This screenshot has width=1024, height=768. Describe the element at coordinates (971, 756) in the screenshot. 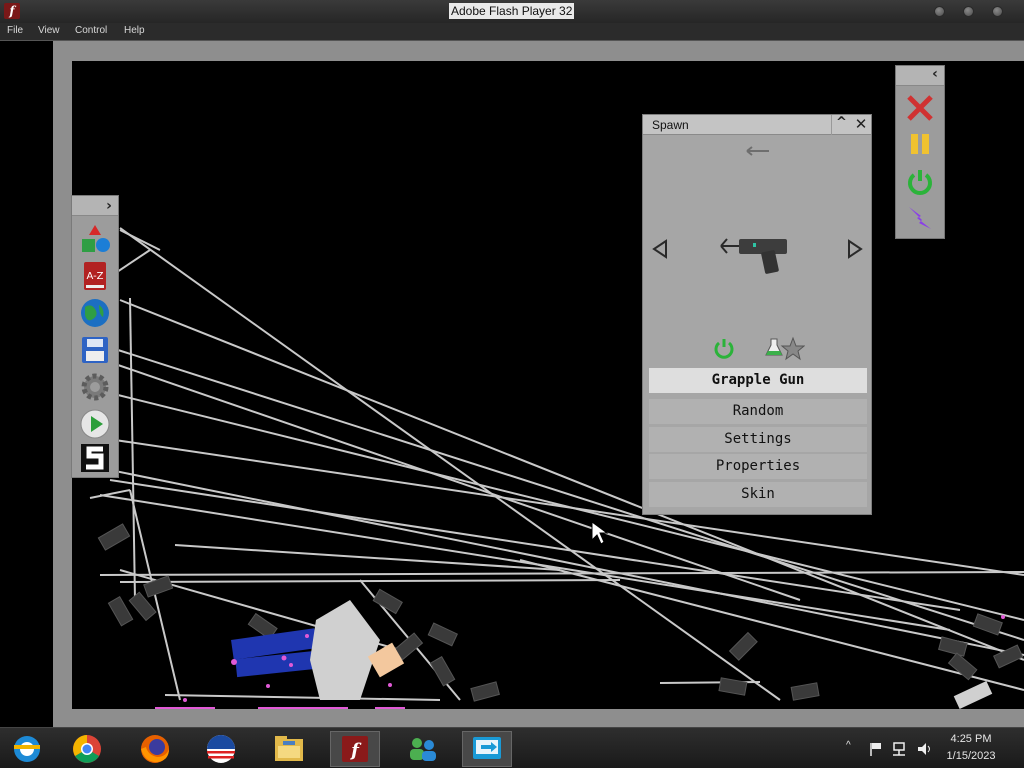

I see `clock-date: 1/15/2023` at that location.